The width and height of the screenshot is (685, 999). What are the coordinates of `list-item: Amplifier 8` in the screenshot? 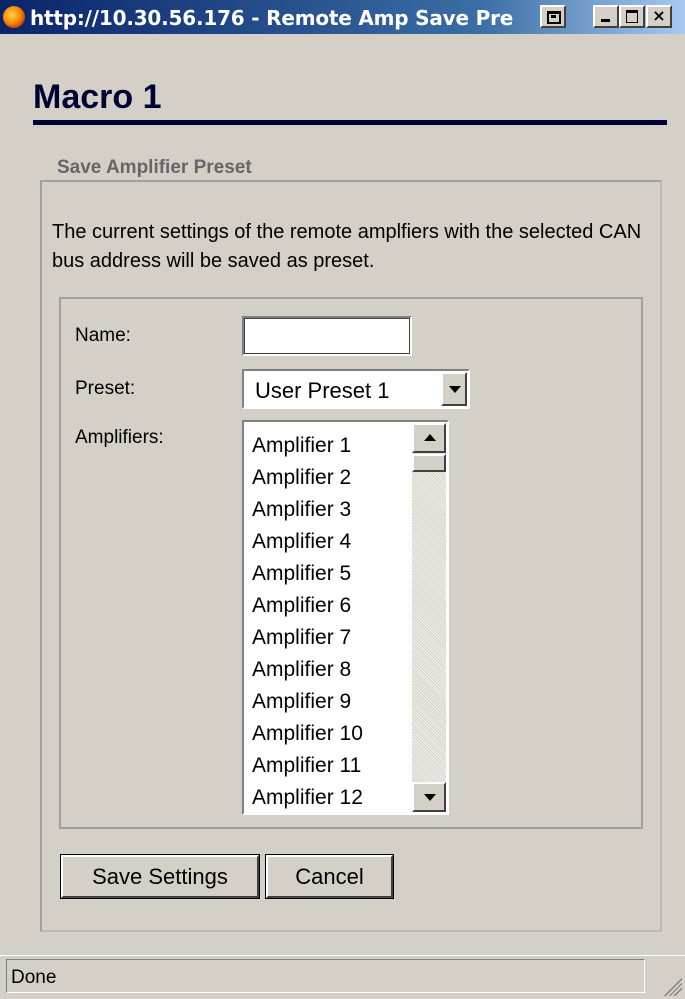 It's located at (332, 670).